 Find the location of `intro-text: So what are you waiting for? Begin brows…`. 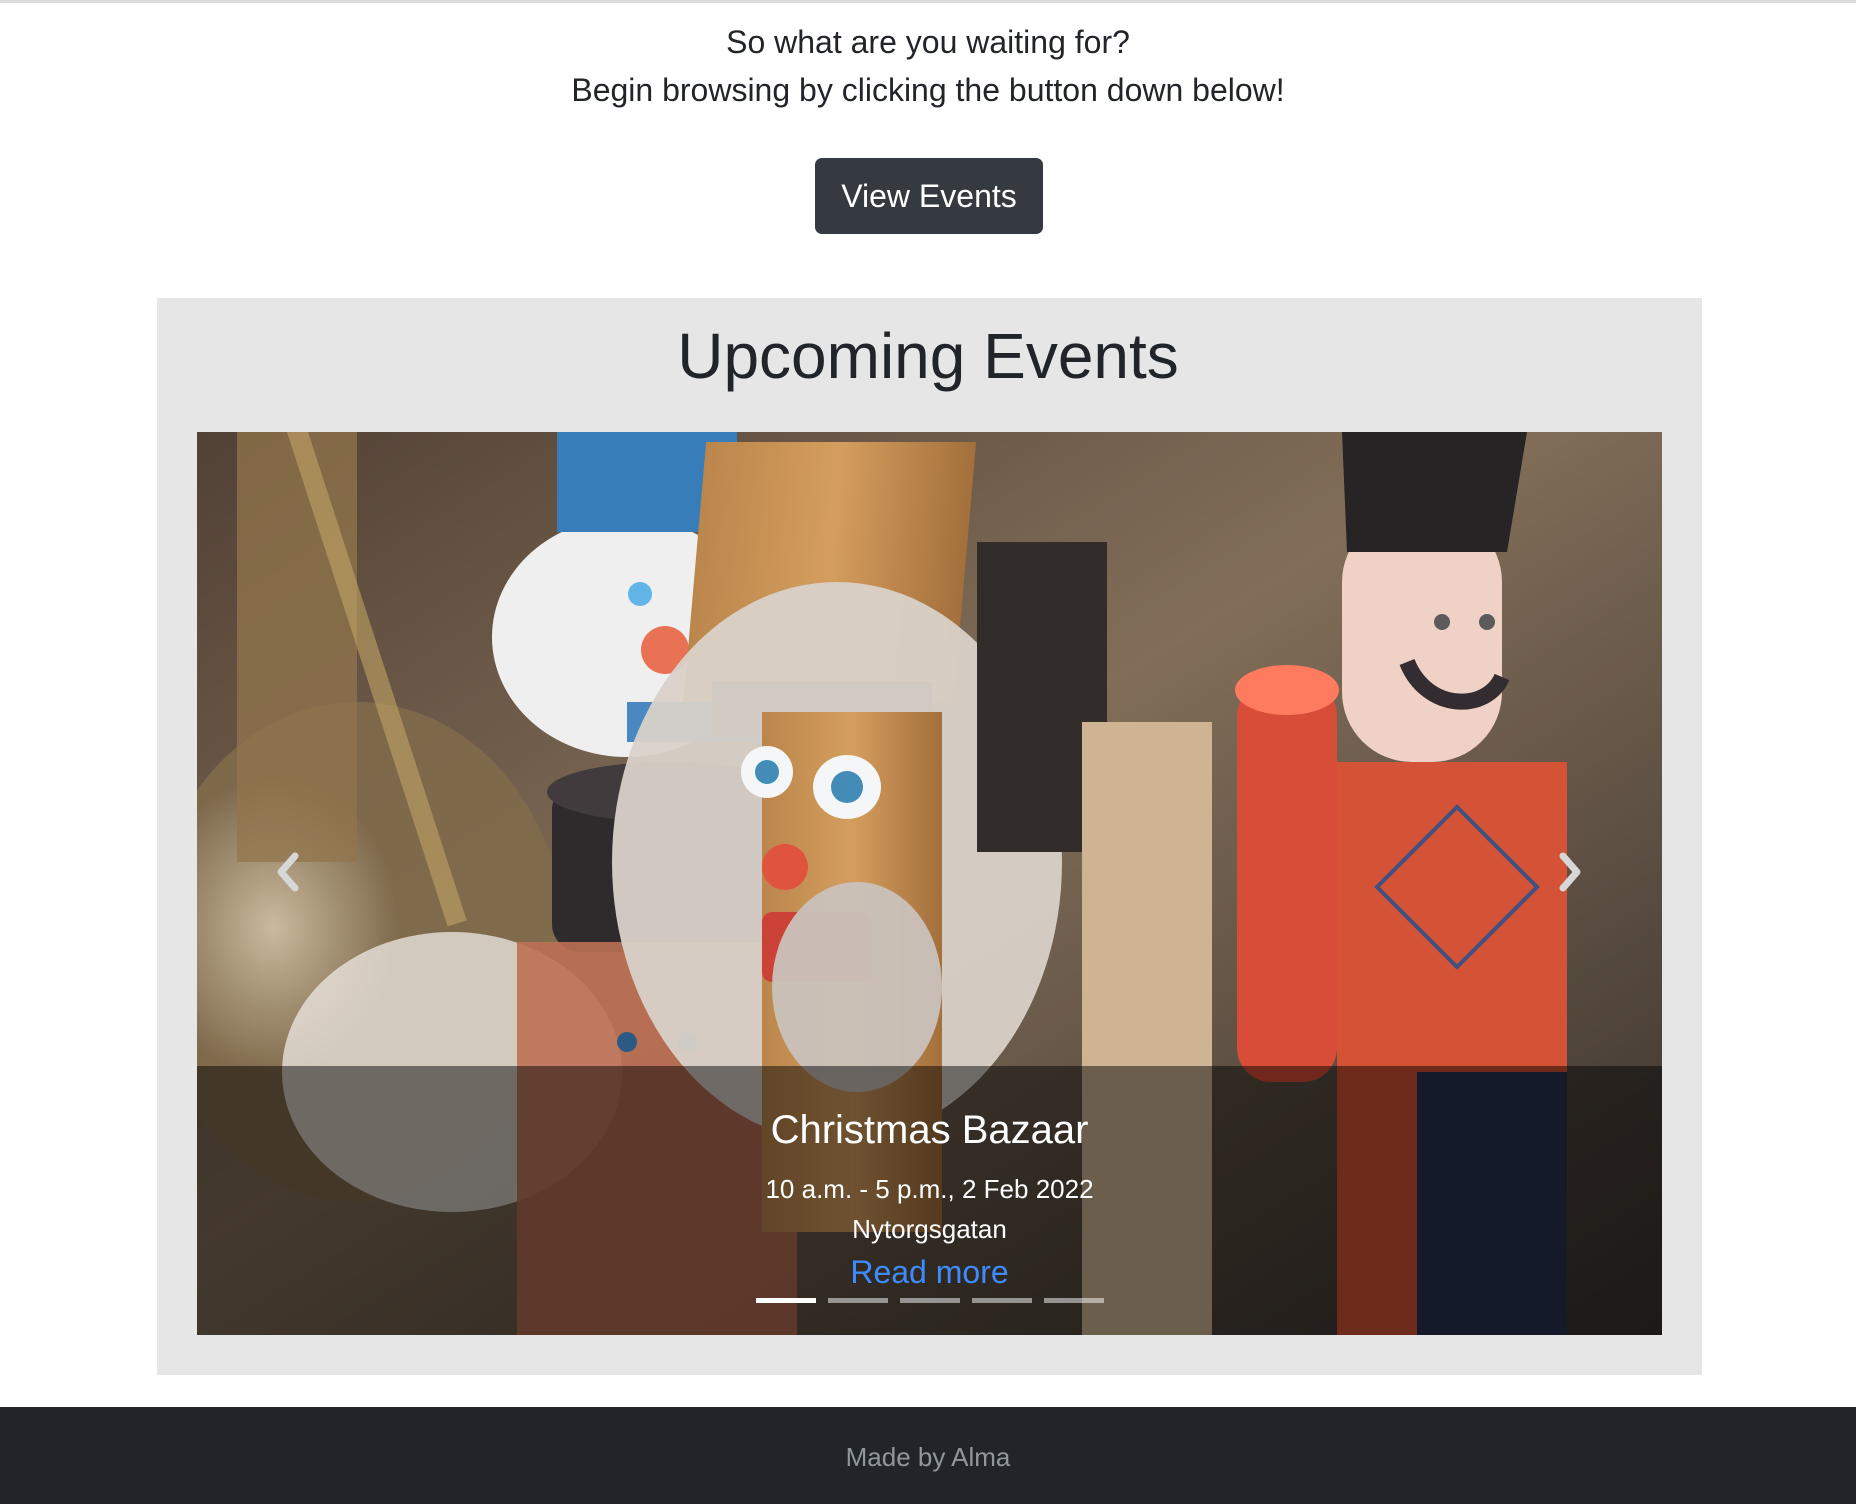

intro-text: So what are you waiting for? Begin brows… is located at coordinates (928, 66).